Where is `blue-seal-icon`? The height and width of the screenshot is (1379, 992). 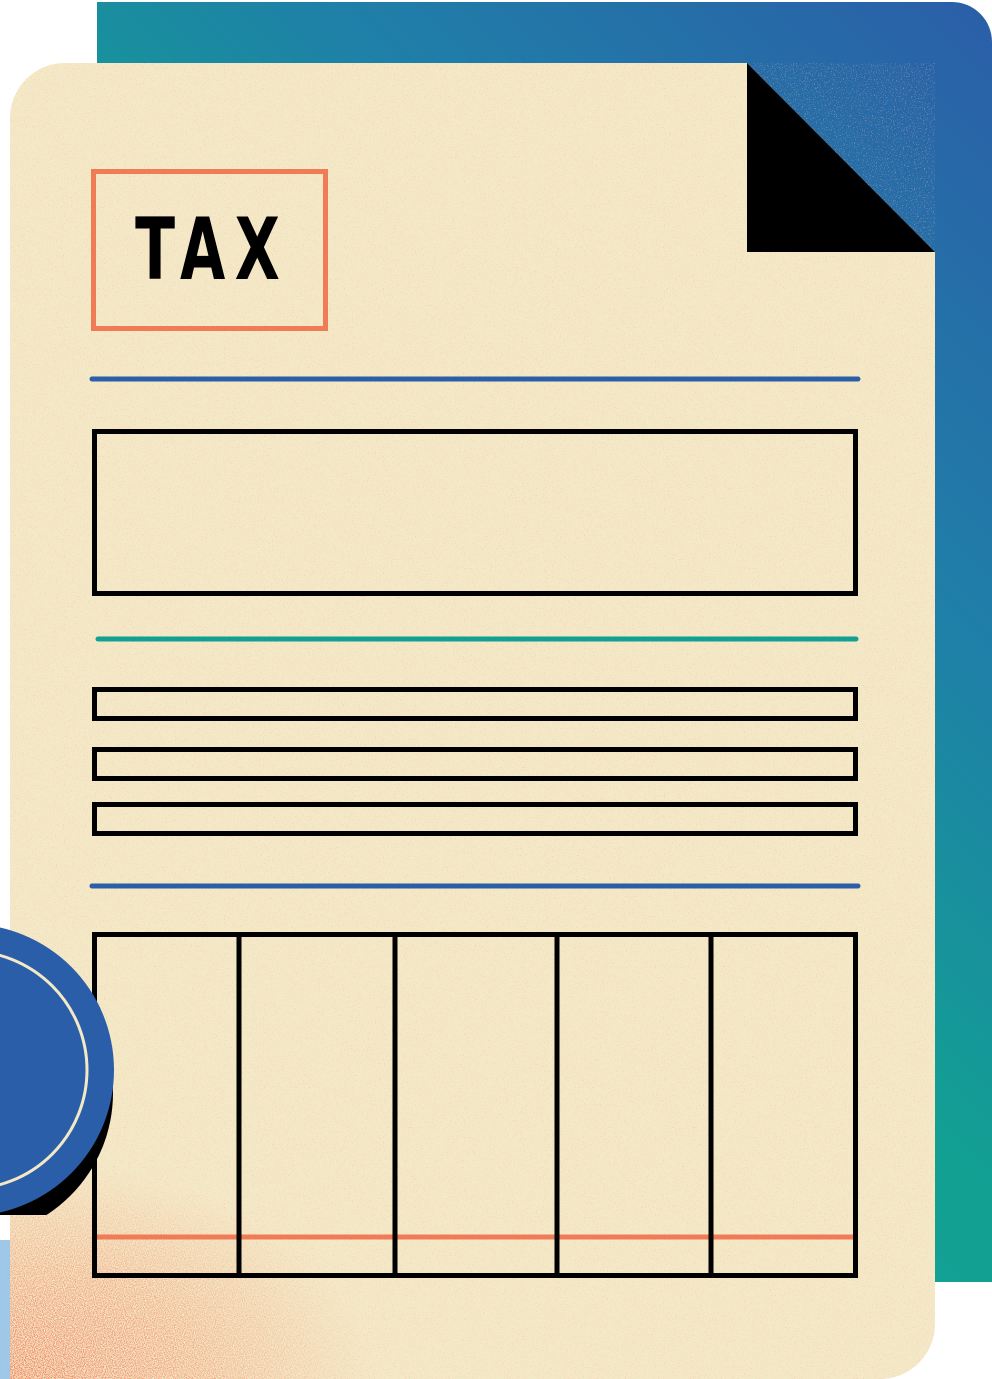 blue-seal-icon is located at coordinates (57, 1071).